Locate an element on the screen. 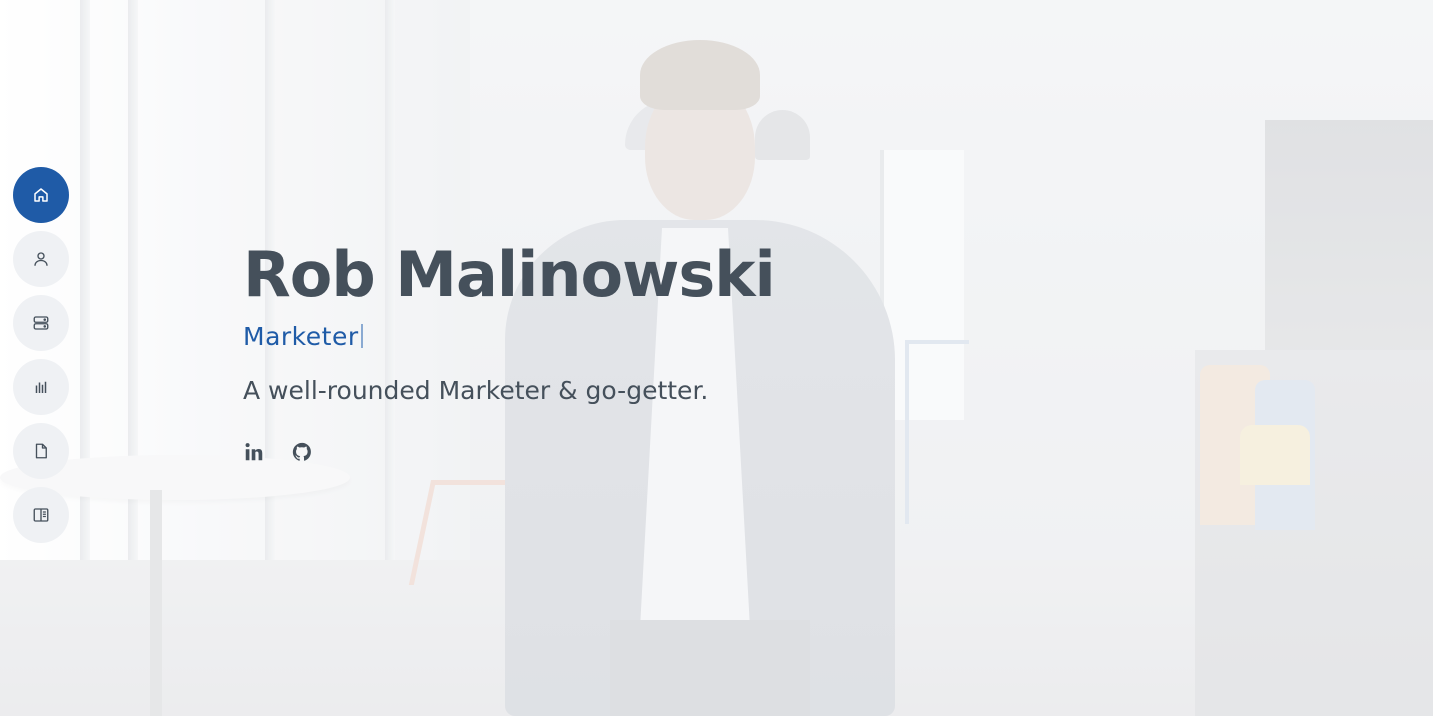 The height and width of the screenshot is (716, 1433). linkedin-link is located at coordinates (254, 452).